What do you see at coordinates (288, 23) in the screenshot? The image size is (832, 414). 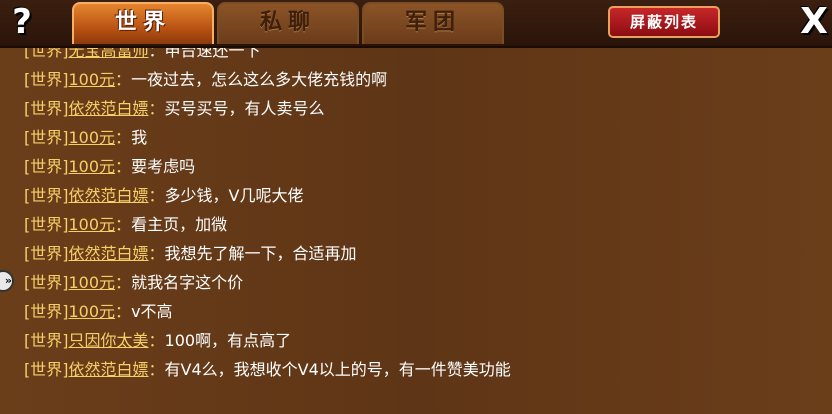 I see `tab-private-chat: 私聊` at bounding box center [288, 23].